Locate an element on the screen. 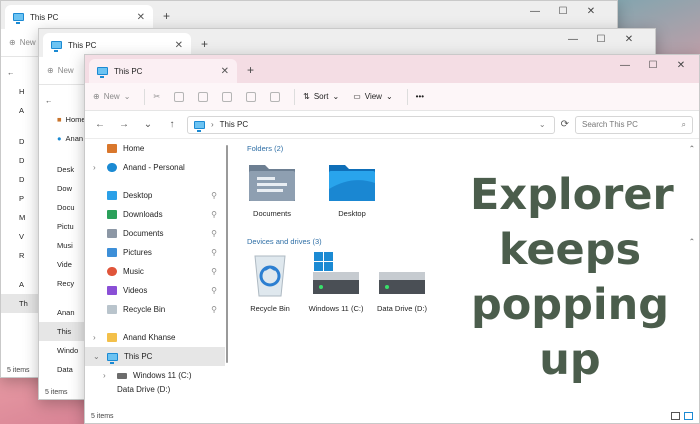  sidebar-item-anand-personal: › Anand - Personal is located at coordinates (155, 167).